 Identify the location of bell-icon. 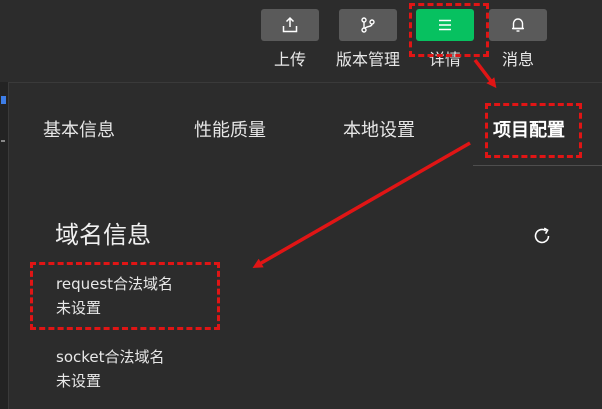
(518, 25).